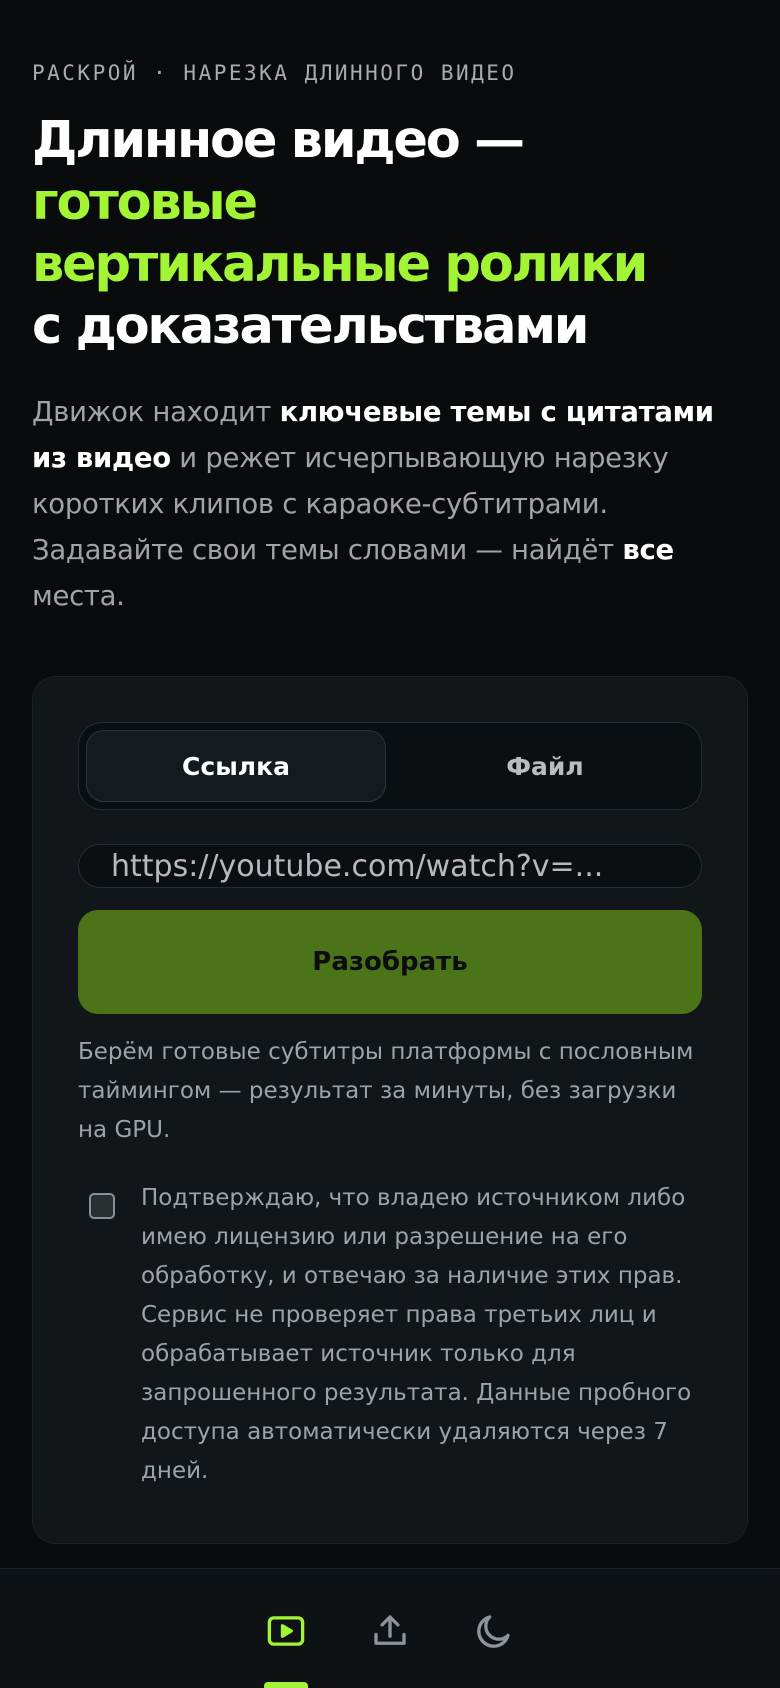 This screenshot has width=780, height=1688. I want to click on moon-icon, so click(493, 1631).